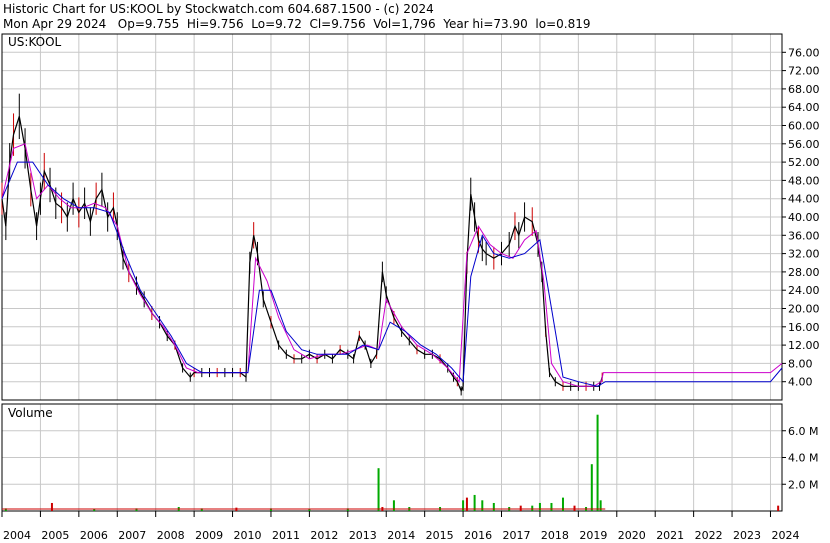 The width and height of the screenshot is (830, 543). I want to click on x-tick-label-2023: 2023, so click(747, 535).